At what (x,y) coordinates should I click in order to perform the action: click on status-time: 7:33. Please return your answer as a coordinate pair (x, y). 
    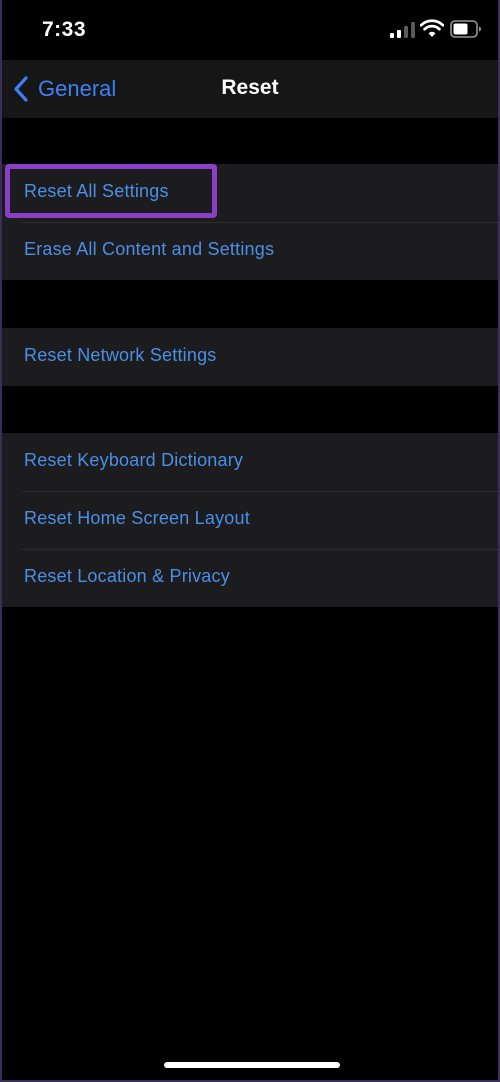
    Looking at the image, I should click on (64, 29).